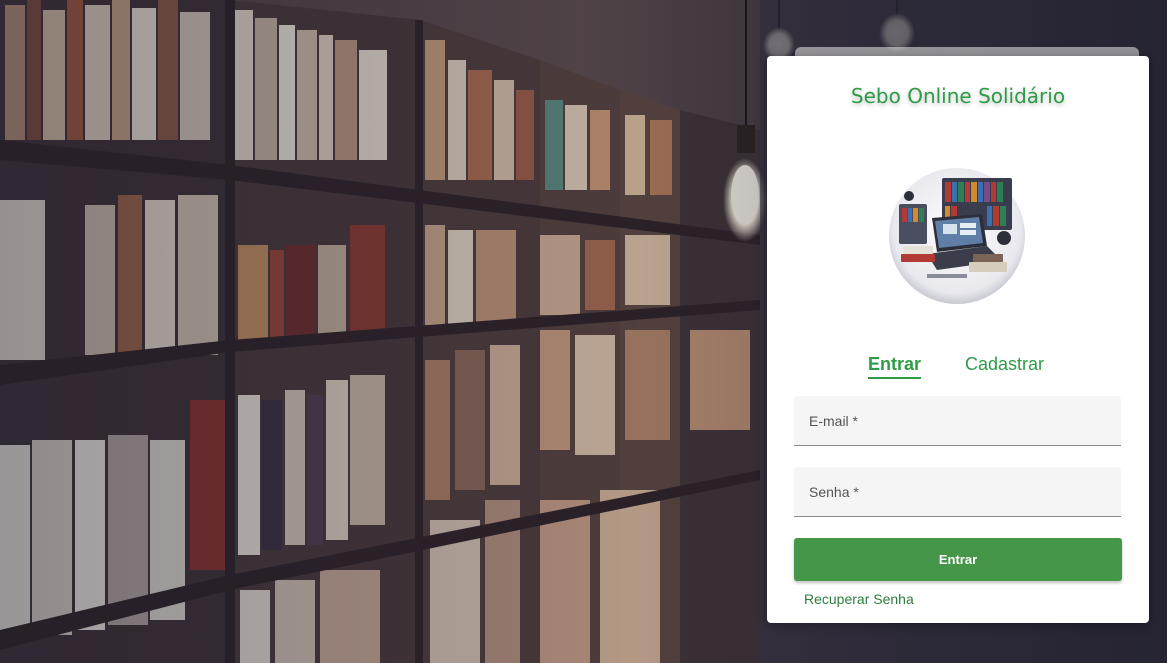 The image size is (1167, 663). I want to click on tab-register: Cadastrar, so click(1004, 364).